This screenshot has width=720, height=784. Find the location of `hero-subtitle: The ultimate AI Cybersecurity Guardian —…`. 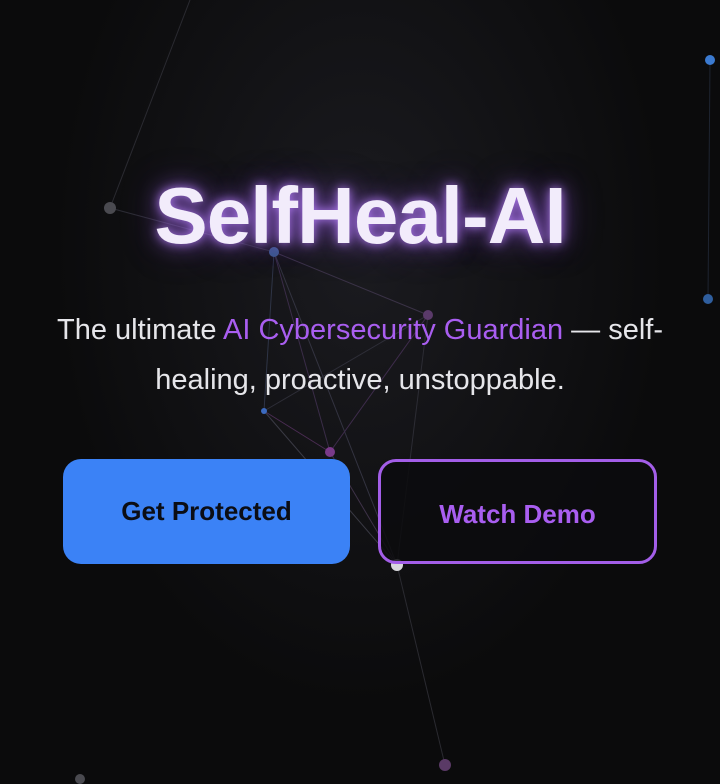

hero-subtitle: The ultimate AI Cybersecurity Guardian —… is located at coordinates (360, 355).